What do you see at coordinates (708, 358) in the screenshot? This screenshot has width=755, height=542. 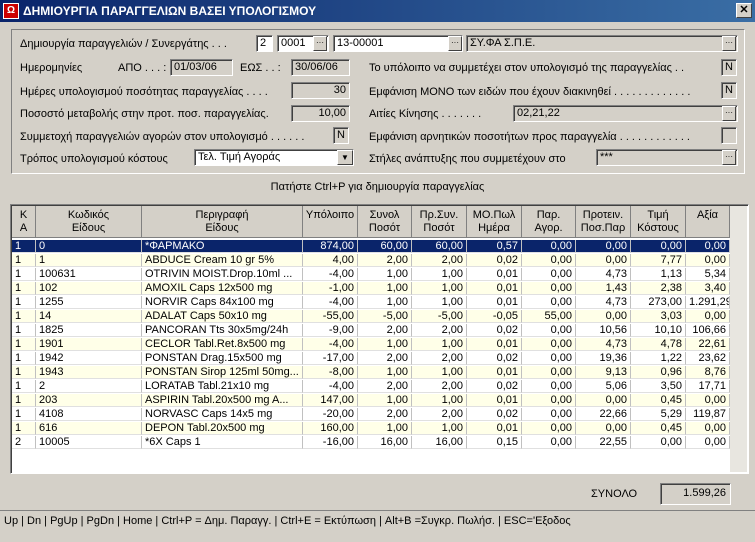 I see `cell-value: 23,62` at bounding box center [708, 358].